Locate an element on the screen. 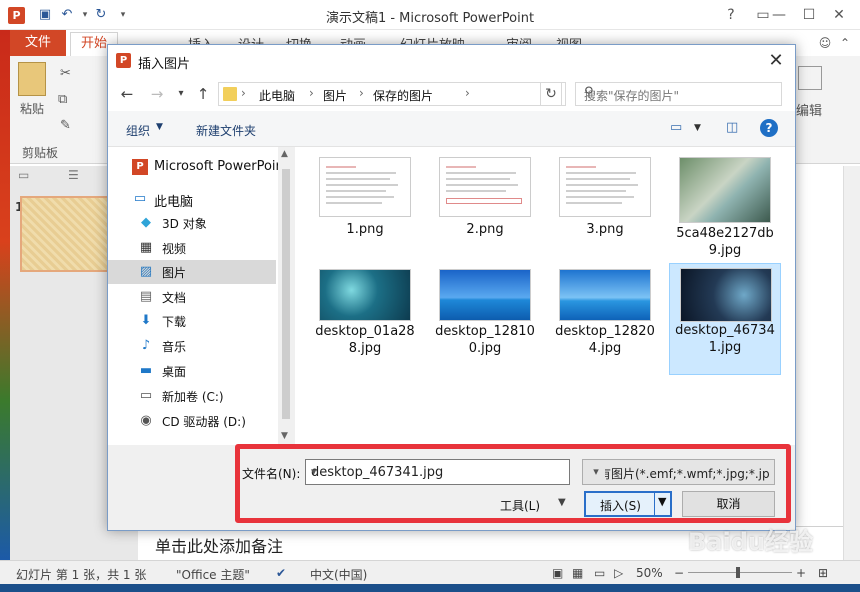 The height and width of the screenshot is (592, 860). forward-icon: → is located at coordinates (157, 94).